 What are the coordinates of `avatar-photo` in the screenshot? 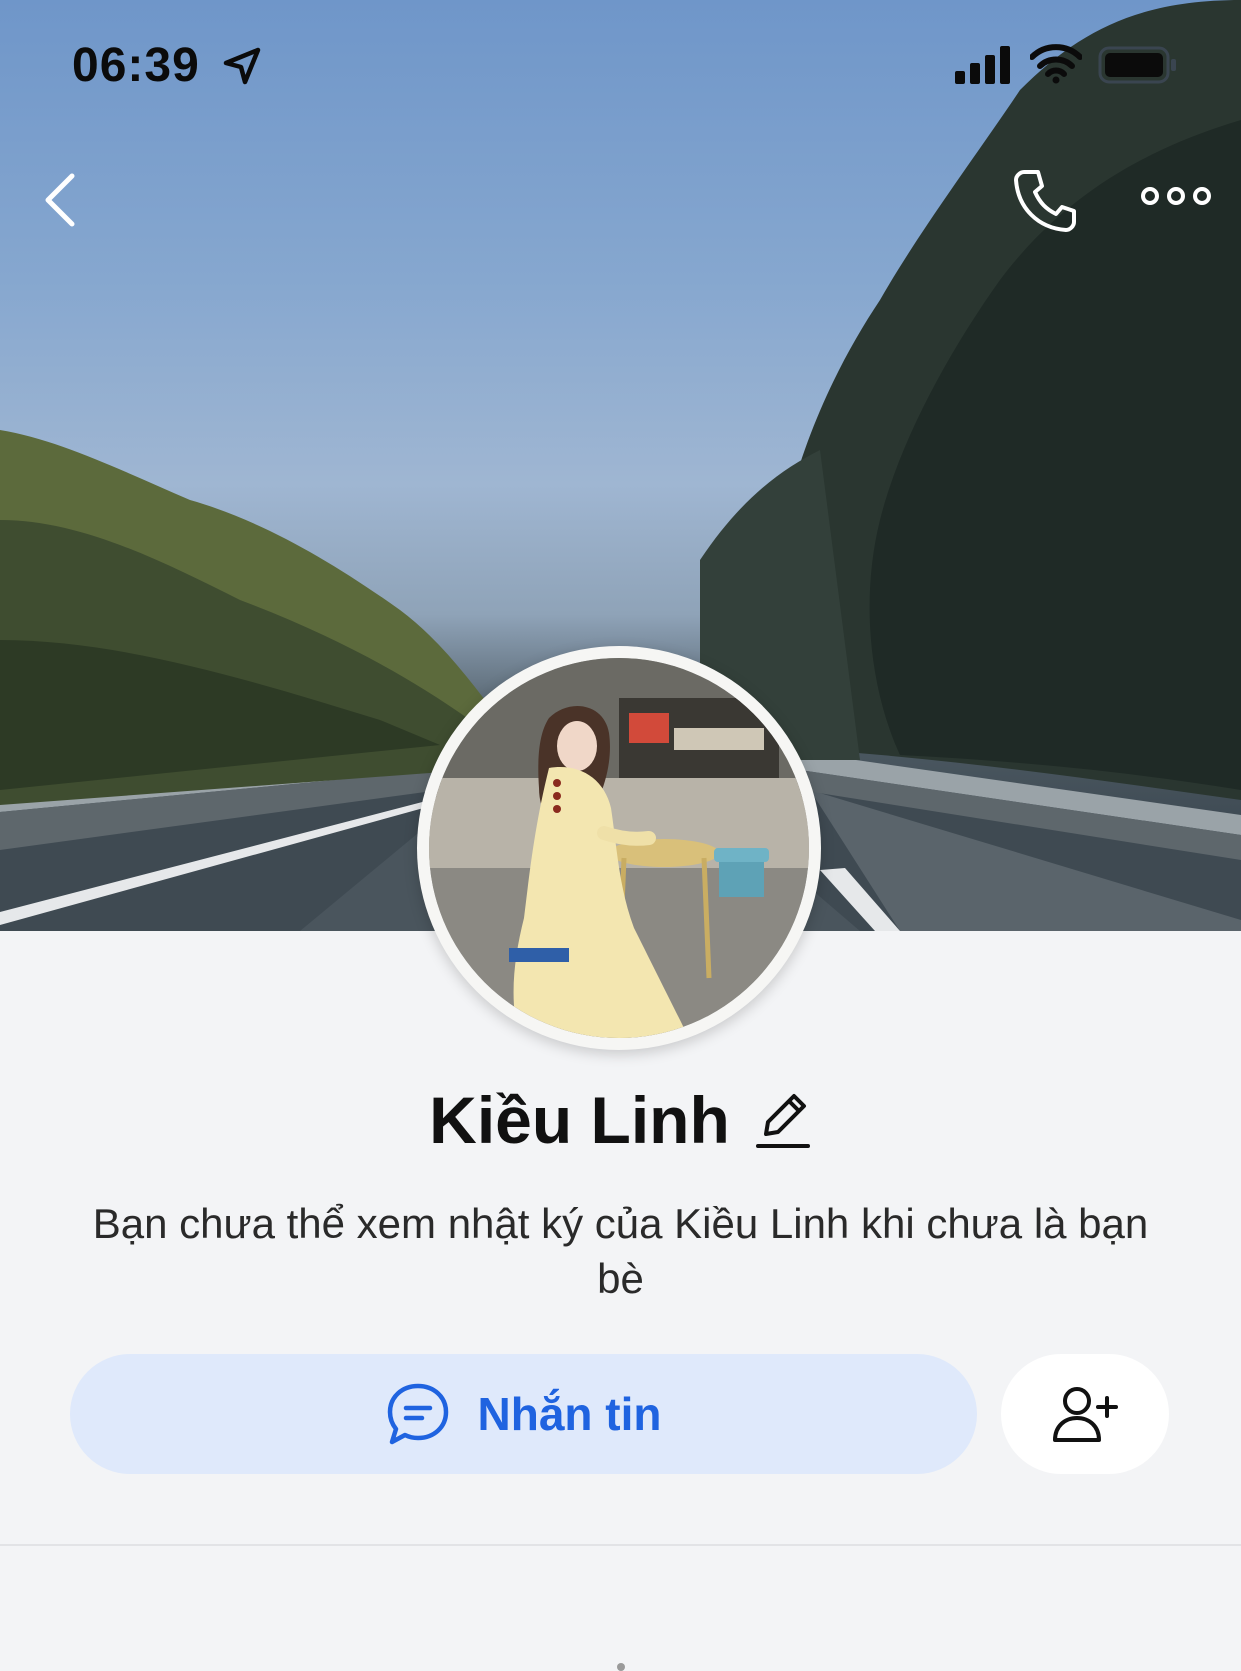 It's located at (619, 848).